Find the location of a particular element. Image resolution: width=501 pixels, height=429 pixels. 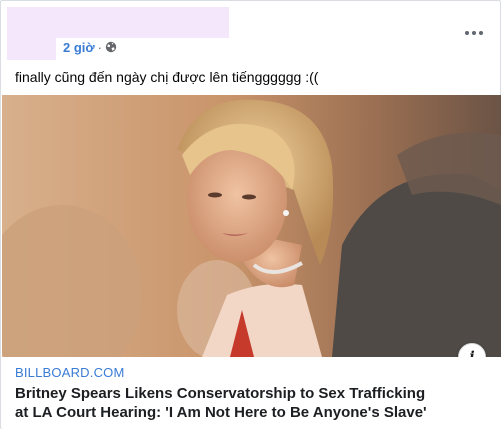

redacted-author-name is located at coordinates (118, 22).